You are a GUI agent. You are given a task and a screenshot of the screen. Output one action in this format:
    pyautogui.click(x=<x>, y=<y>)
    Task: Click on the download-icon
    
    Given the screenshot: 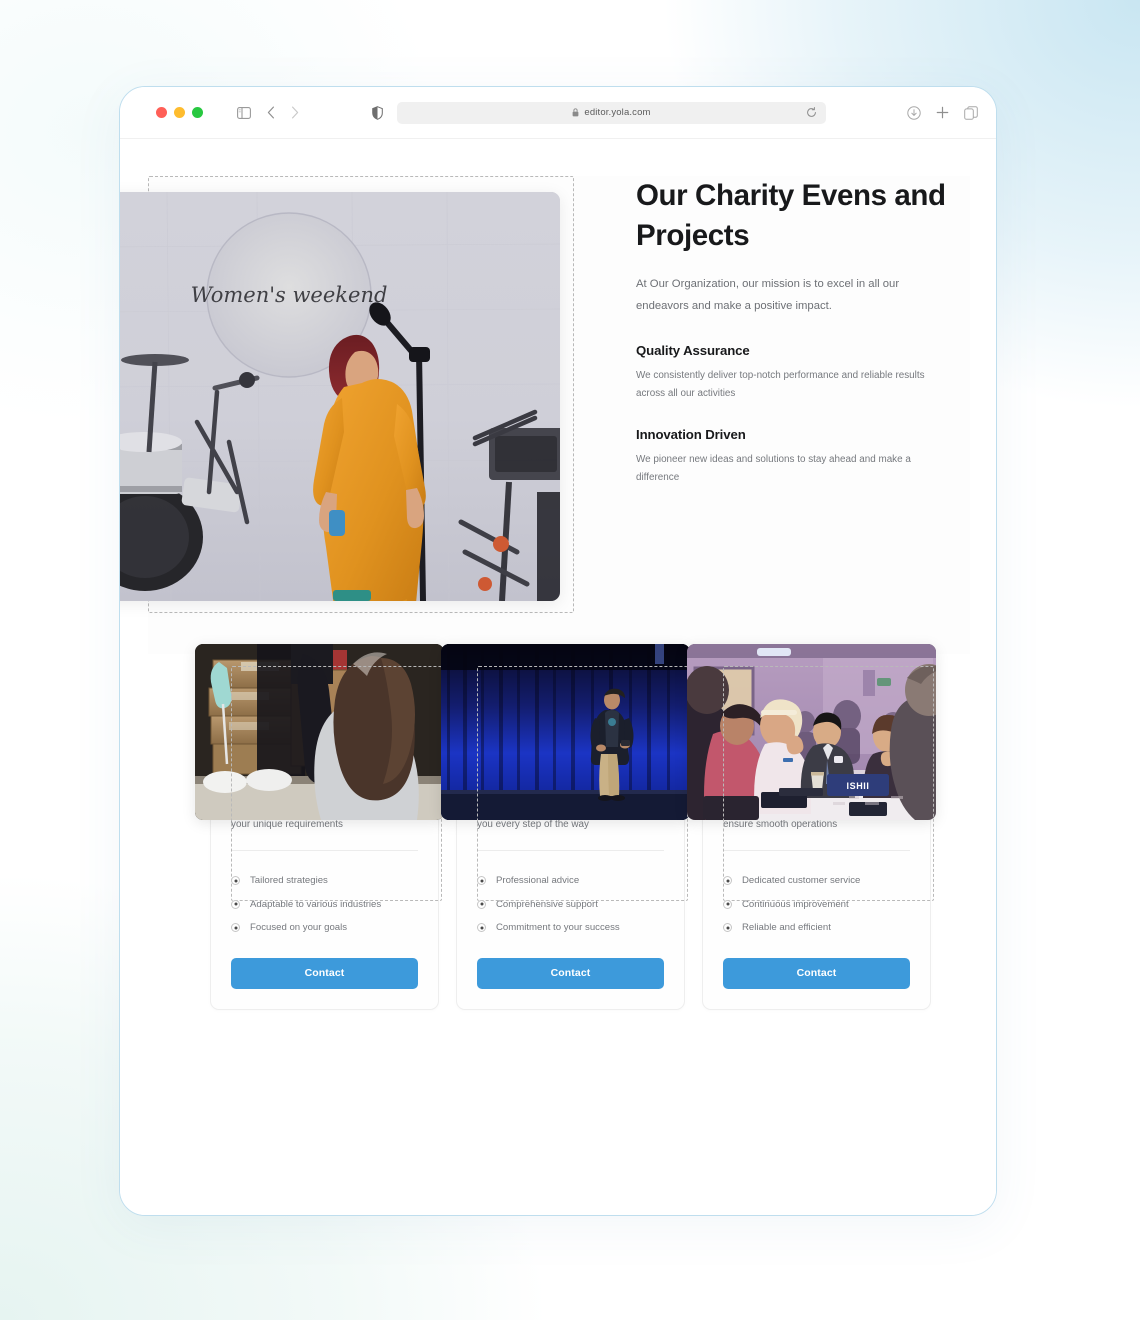 What is the action you would take?
    pyautogui.click(x=914, y=112)
    